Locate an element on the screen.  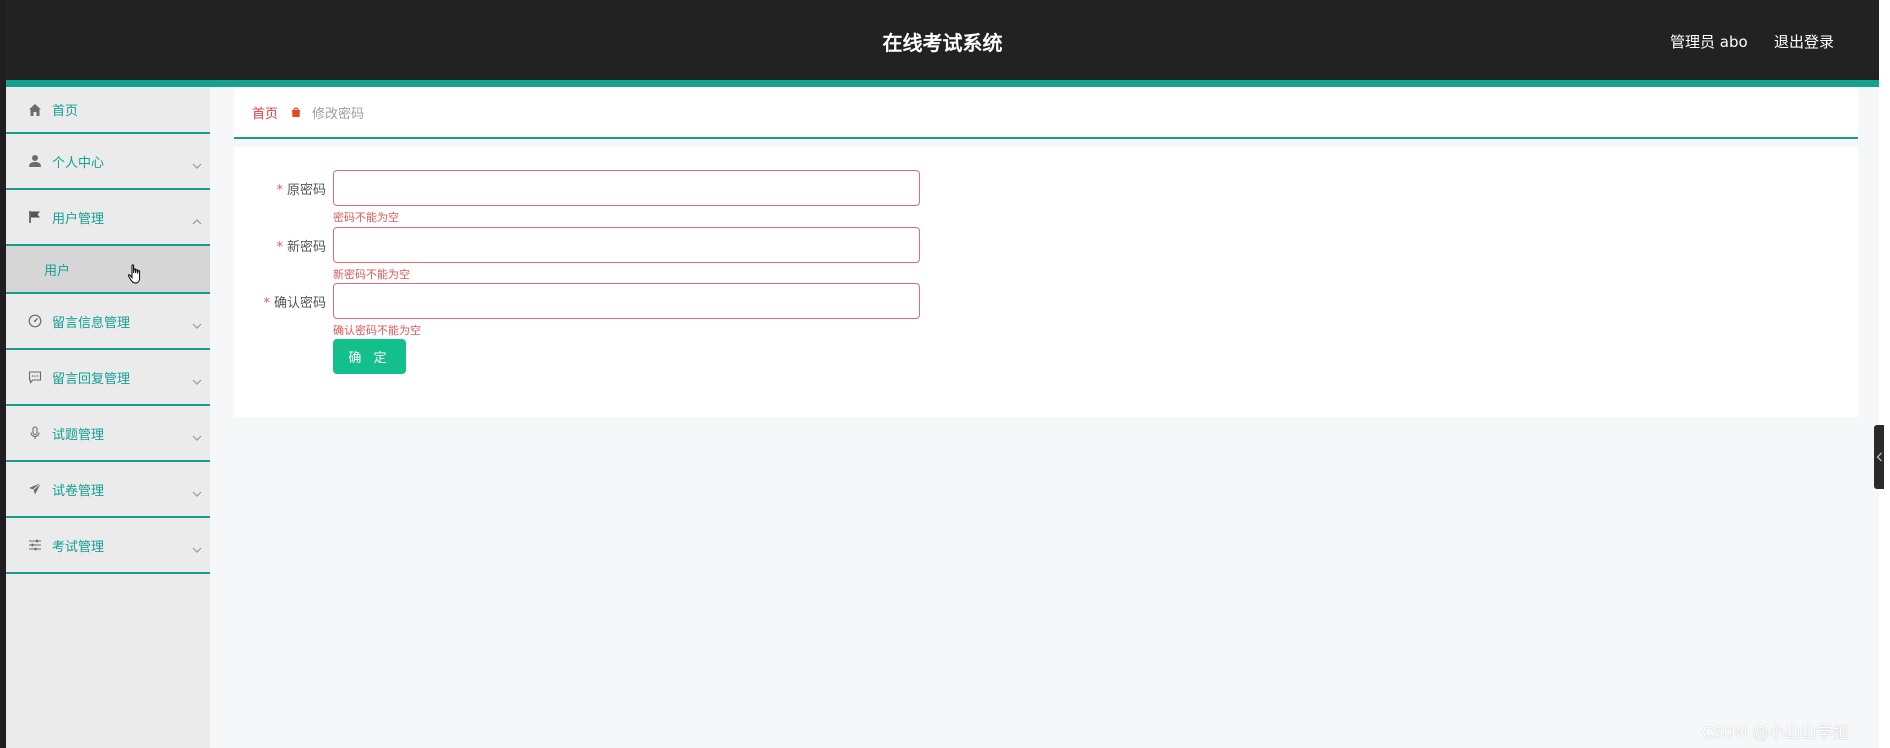
header-accent-bar is located at coordinates (942, 83).